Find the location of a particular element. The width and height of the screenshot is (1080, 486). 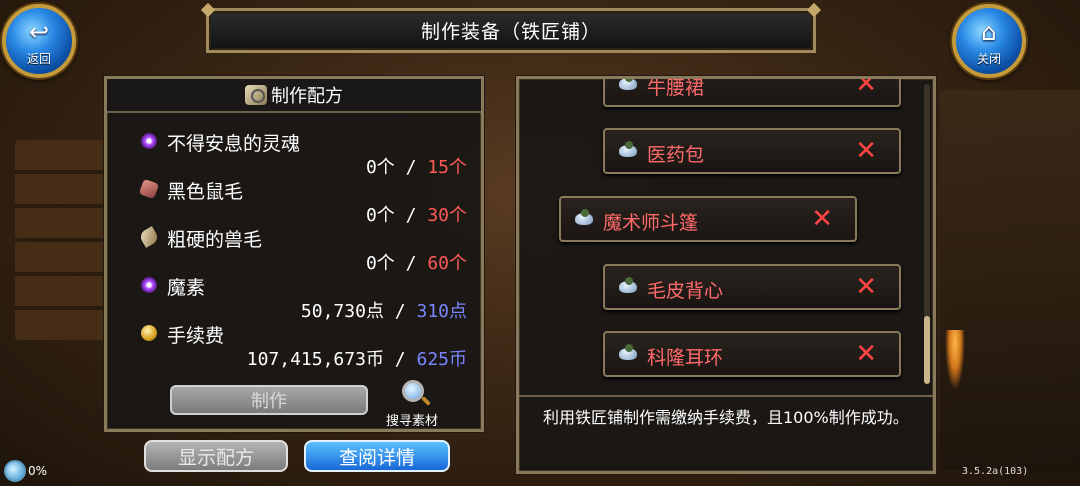

material-need: 60个 is located at coordinates (447, 263).